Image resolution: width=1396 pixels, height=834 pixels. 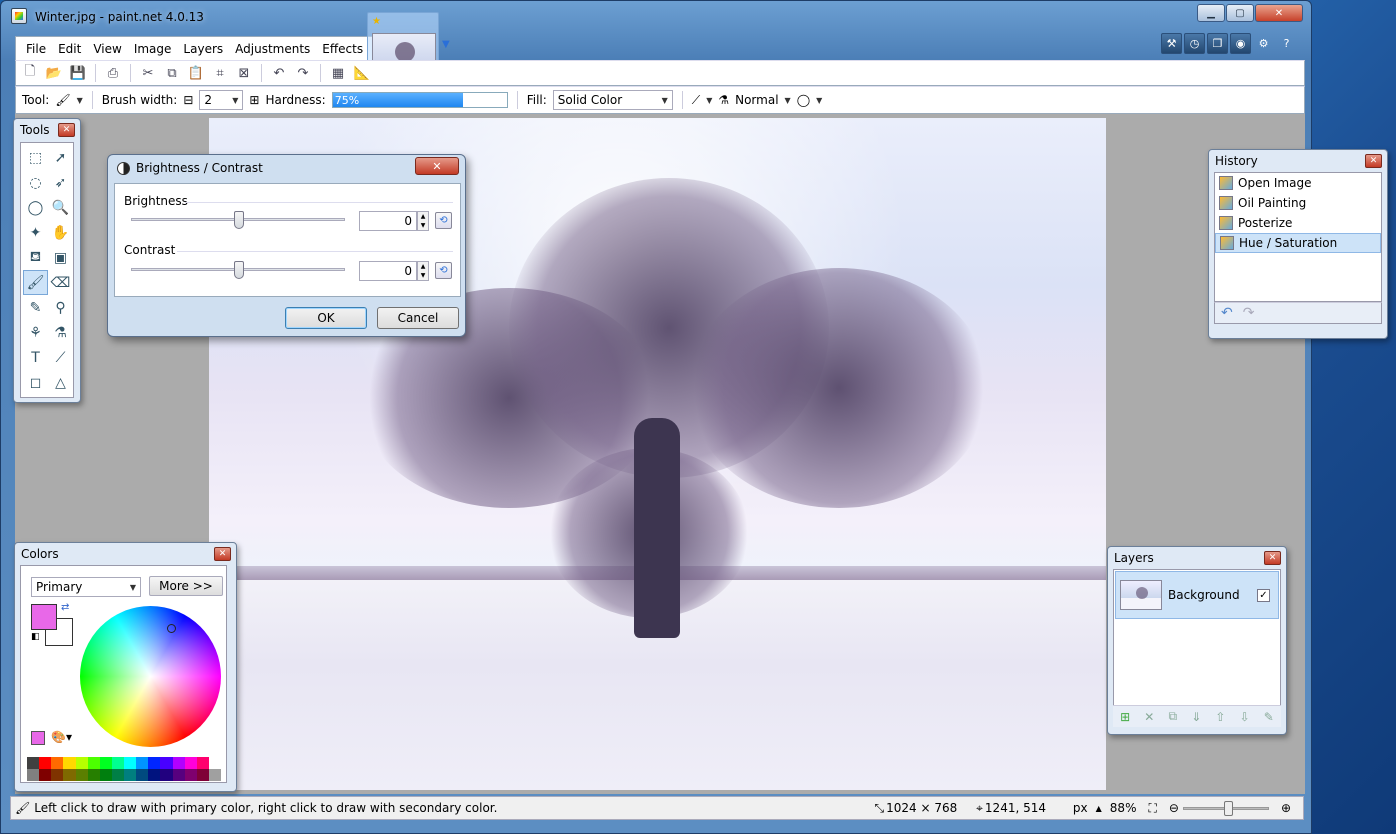 What do you see at coordinates (36, 49) in the screenshot?
I see `menu-file: File` at bounding box center [36, 49].